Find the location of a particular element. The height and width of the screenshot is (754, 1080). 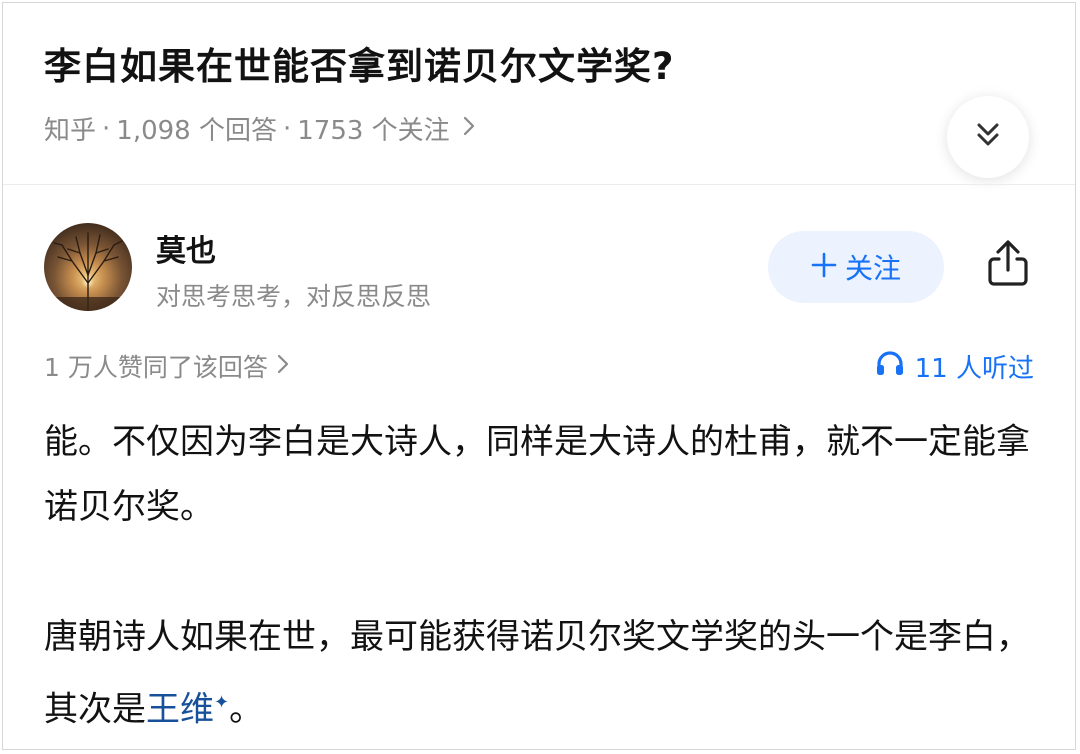

listen-stats: 11 人听过 is located at coordinates (954, 366).